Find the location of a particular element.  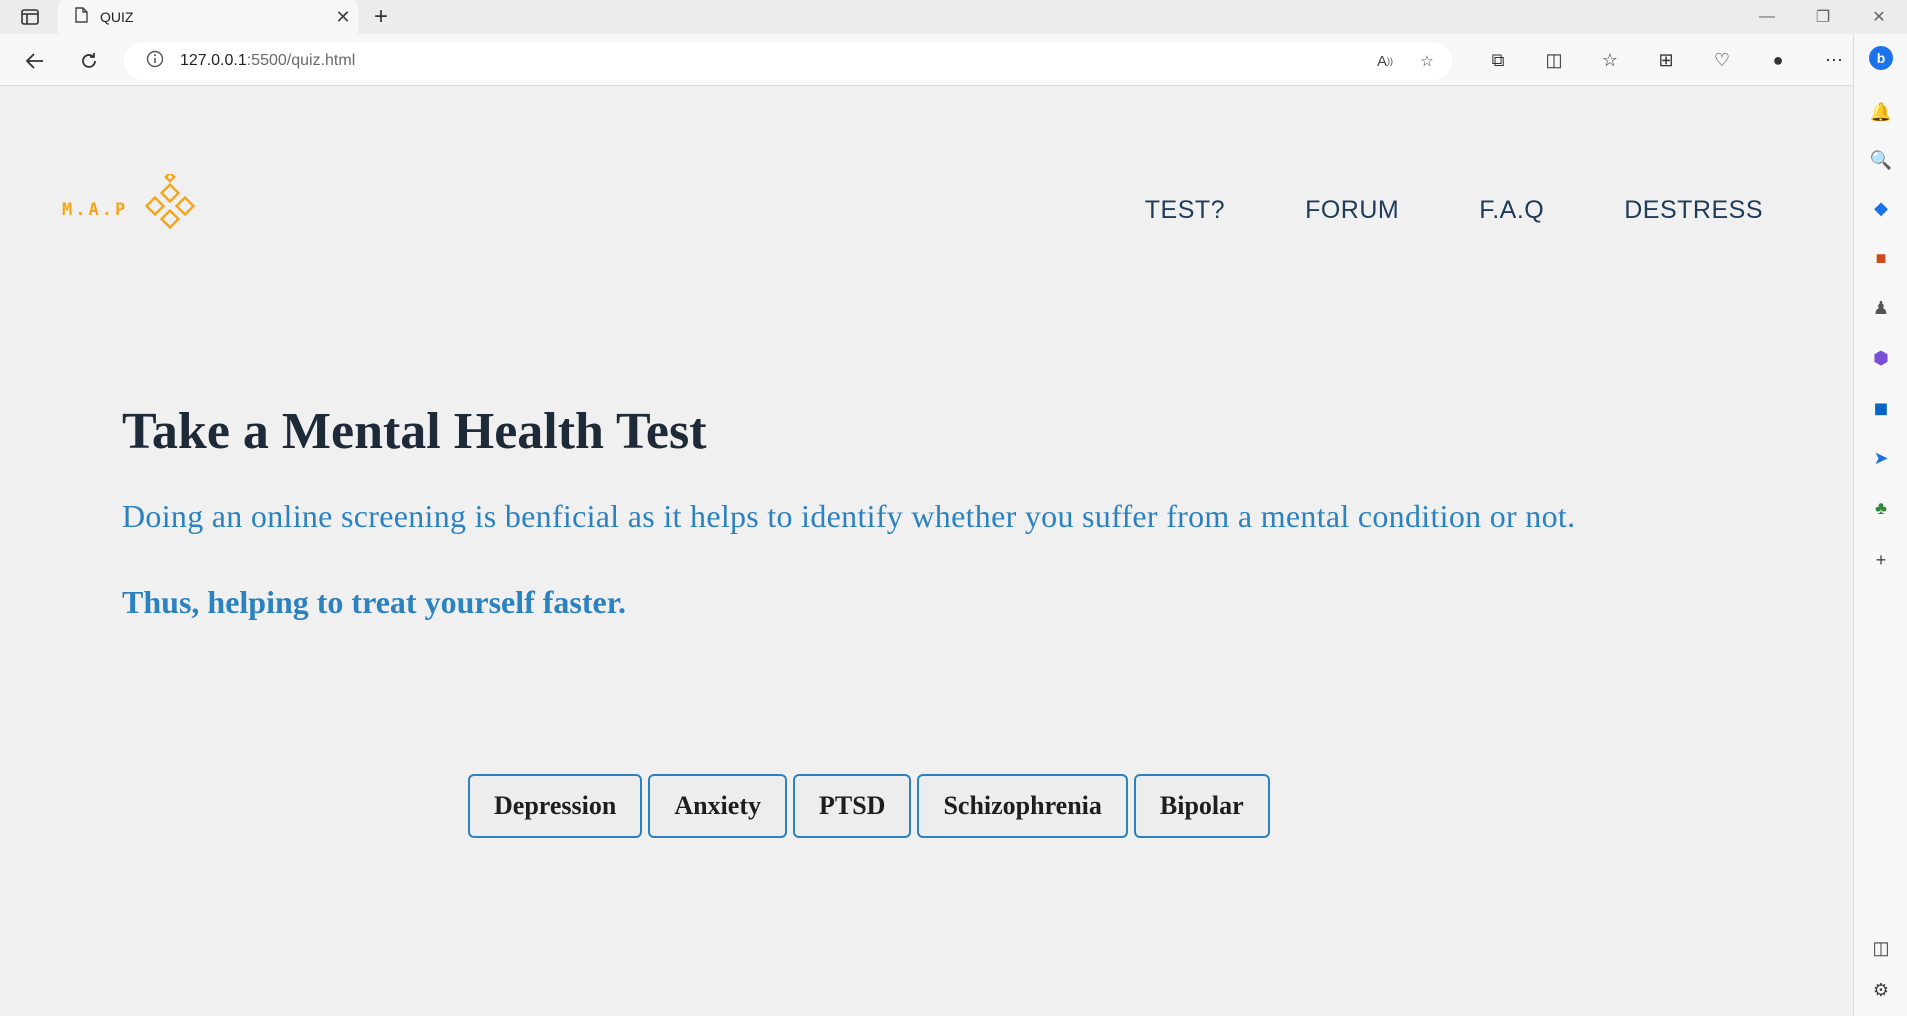

nav-destress: DESTRESS is located at coordinates (1693, 210).